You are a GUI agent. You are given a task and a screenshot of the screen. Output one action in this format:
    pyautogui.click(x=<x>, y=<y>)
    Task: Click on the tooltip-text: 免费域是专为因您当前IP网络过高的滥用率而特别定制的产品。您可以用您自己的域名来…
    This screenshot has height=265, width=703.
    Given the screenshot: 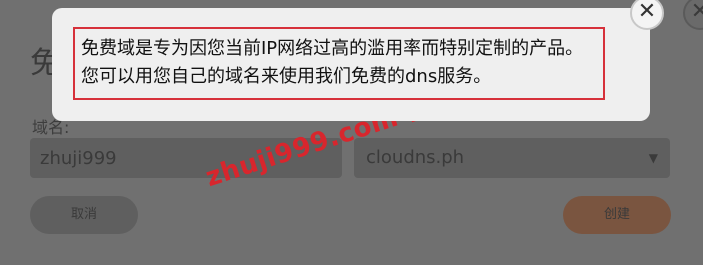 What is the action you would take?
    pyautogui.click(x=332, y=62)
    